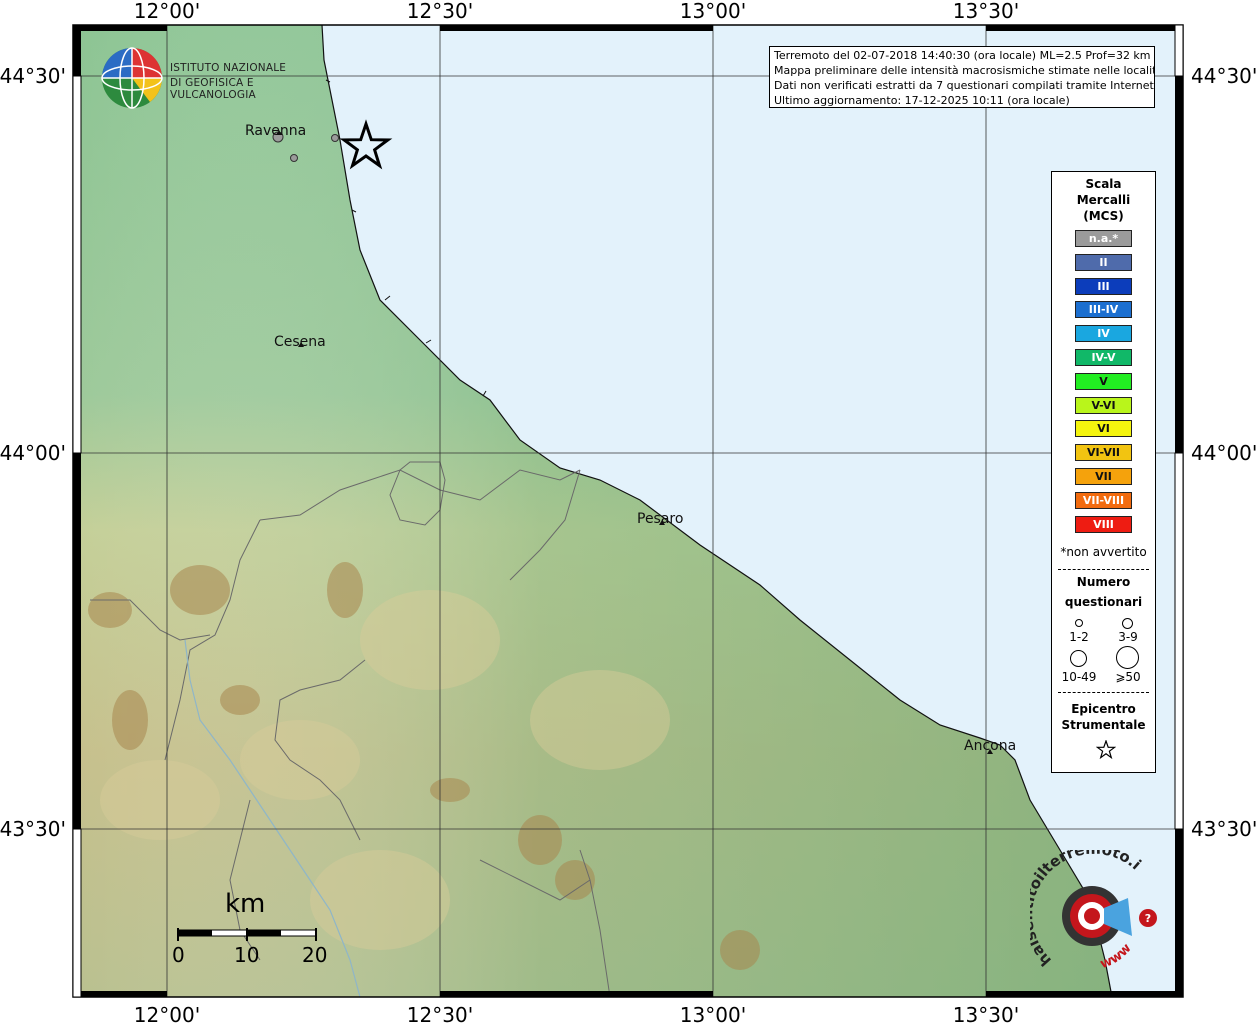 The height and width of the screenshot is (1024, 1256). I want to click on count-label: 10-49, so click(1079, 677).